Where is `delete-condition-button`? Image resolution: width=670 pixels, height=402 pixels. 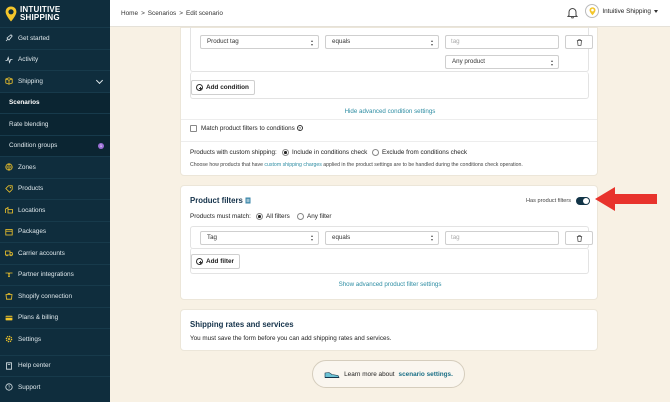 delete-condition-button is located at coordinates (579, 42).